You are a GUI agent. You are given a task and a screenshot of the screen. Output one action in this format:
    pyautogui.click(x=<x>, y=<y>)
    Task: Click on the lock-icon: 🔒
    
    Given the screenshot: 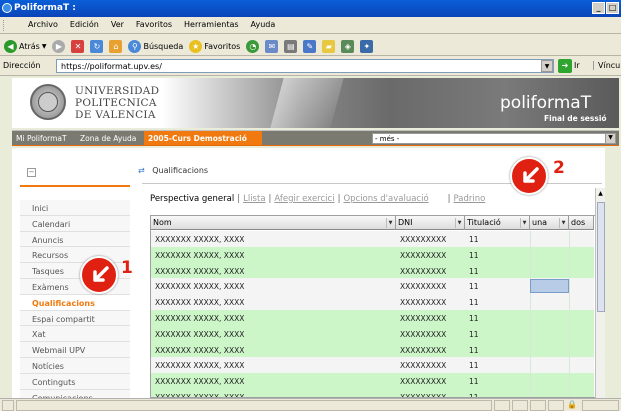 What is the action you would take?
    pyautogui.click(x=572, y=404)
    